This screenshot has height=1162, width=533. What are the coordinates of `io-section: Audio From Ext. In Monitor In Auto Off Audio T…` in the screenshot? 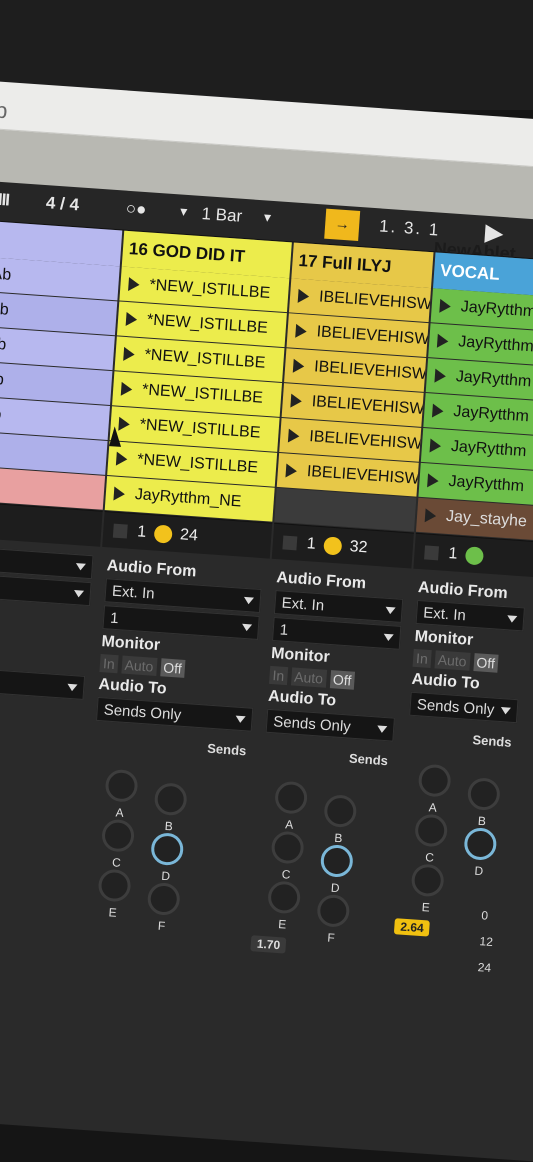 It's located at (468, 649).